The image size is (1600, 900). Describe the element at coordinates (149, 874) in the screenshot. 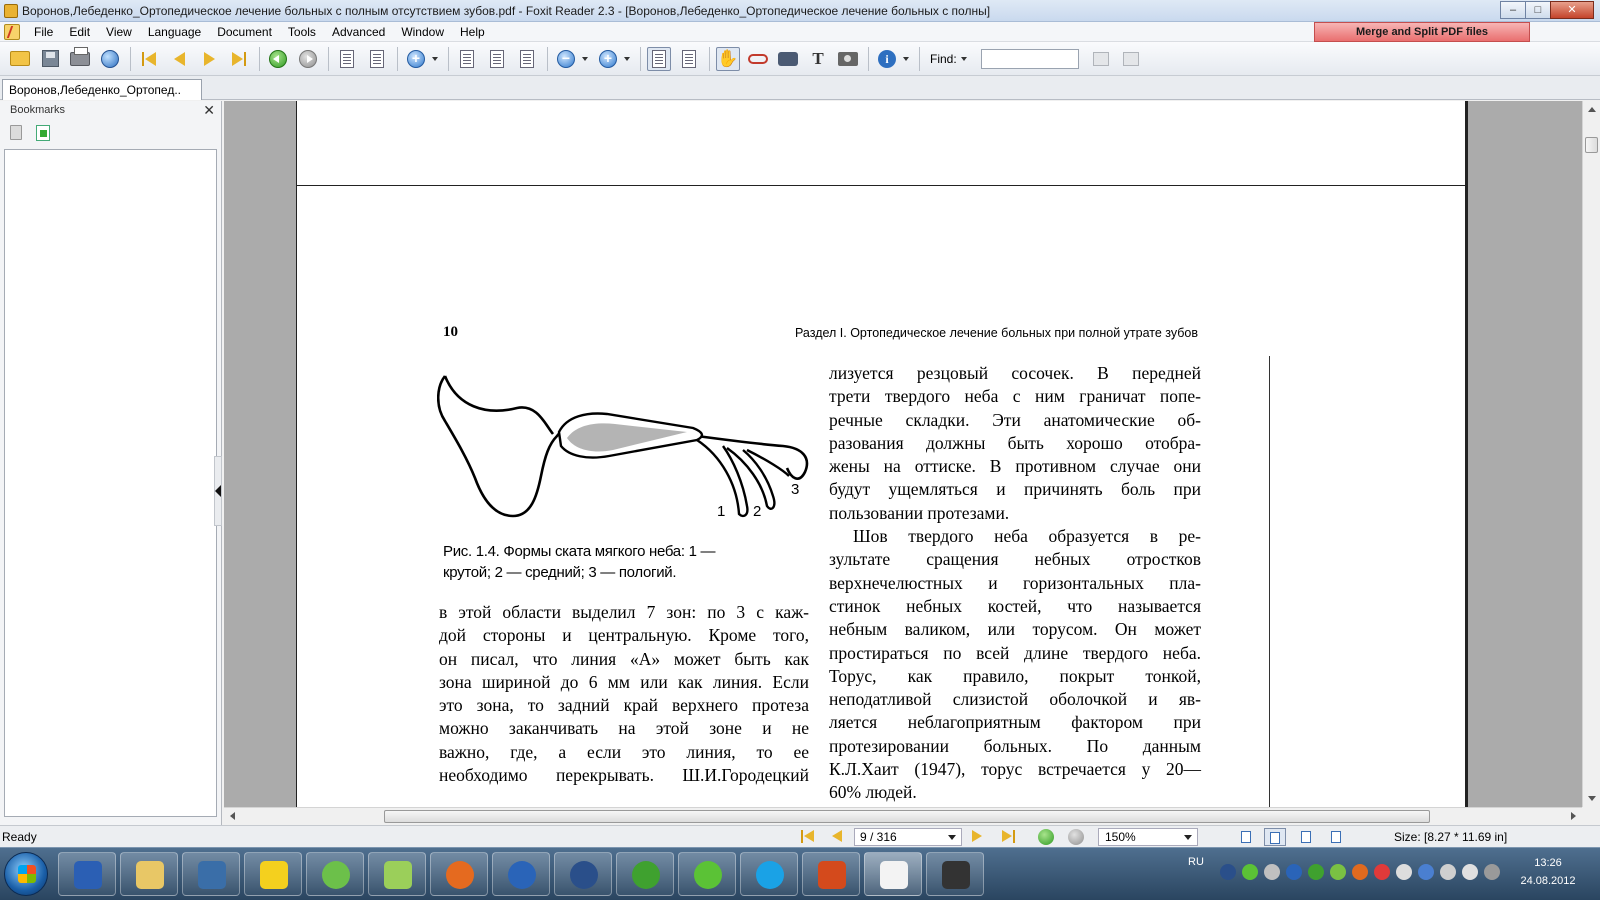

I see `taskbar-explorer` at that location.